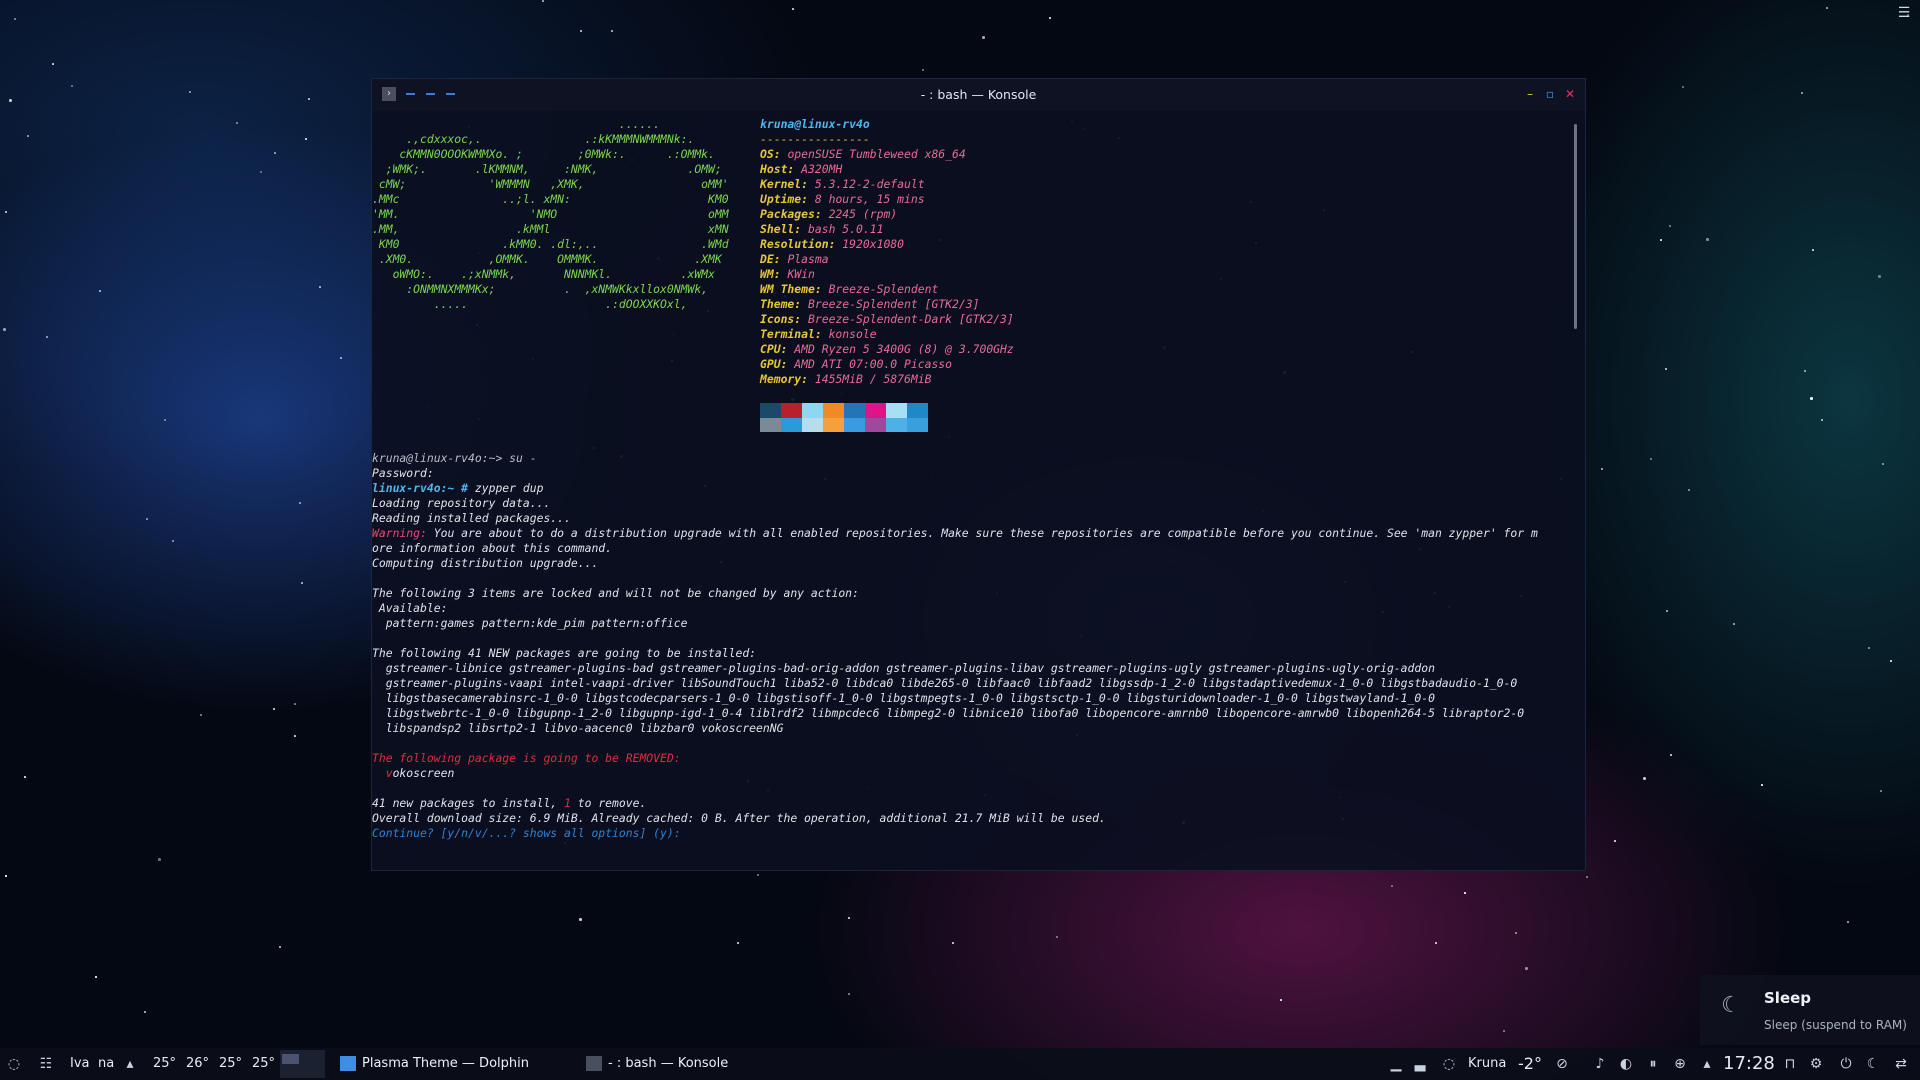 The width and height of the screenshot is (1920, 1080). What do you see at coordinates (231, 1063) in the screenshot?
I see `temperature-3: 25°` at bounding box center [231, 1063].